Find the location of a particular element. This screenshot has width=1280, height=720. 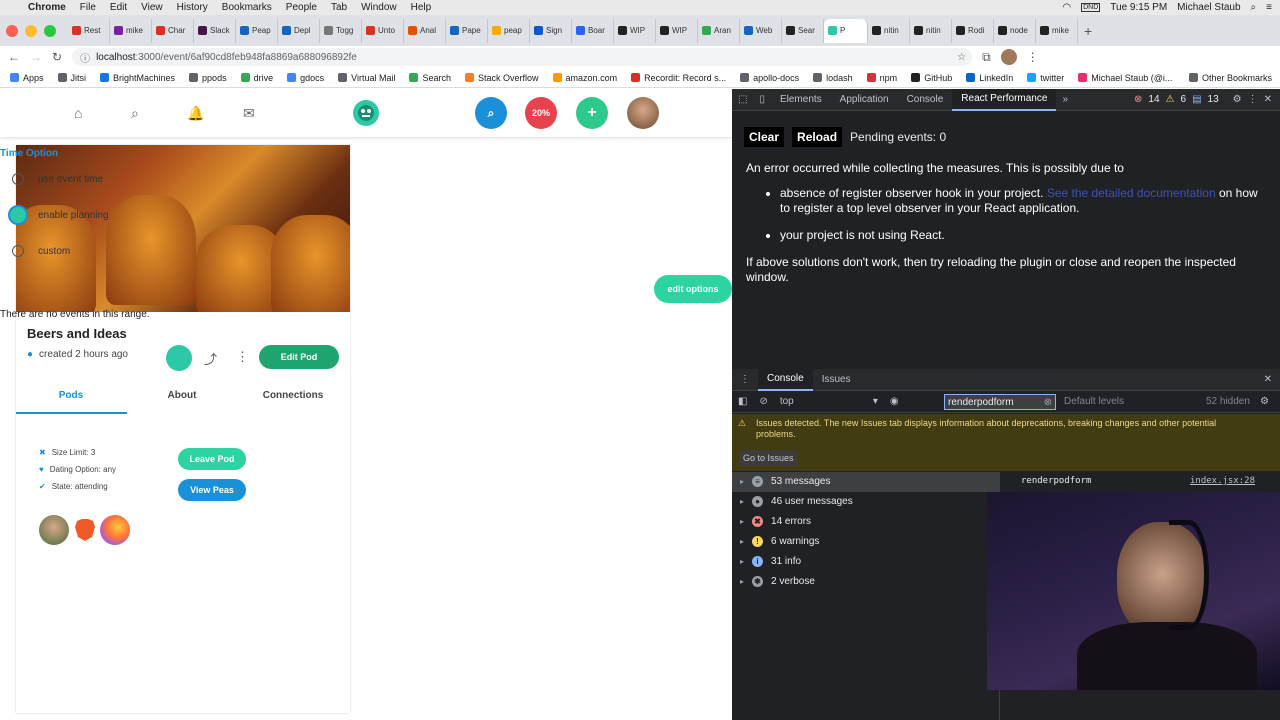

bookmark-item: Search is located at coordinates (430, 78).